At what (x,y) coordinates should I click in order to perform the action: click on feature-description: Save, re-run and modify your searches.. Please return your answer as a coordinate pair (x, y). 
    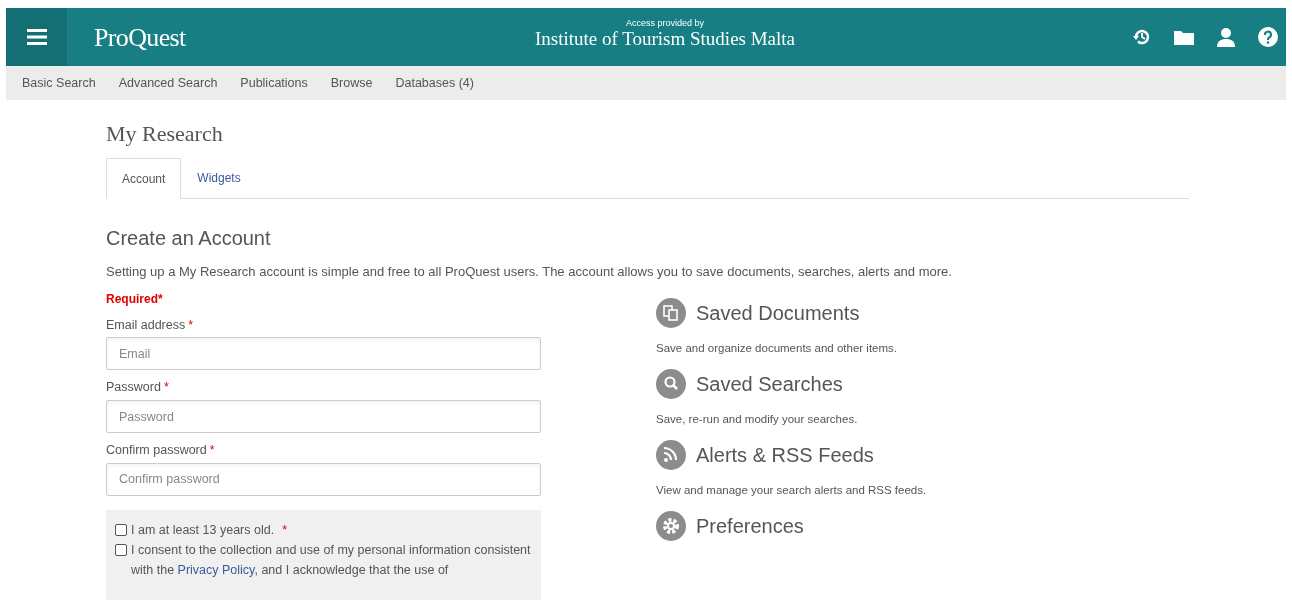
    Looking at the image, I should click on (757, 419).